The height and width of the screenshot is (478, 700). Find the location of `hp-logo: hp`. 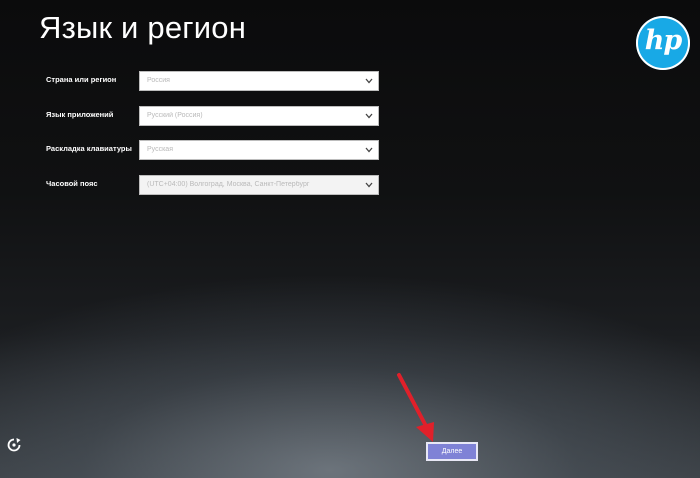

hp-logo: hp is located at coordinates (663, 43).